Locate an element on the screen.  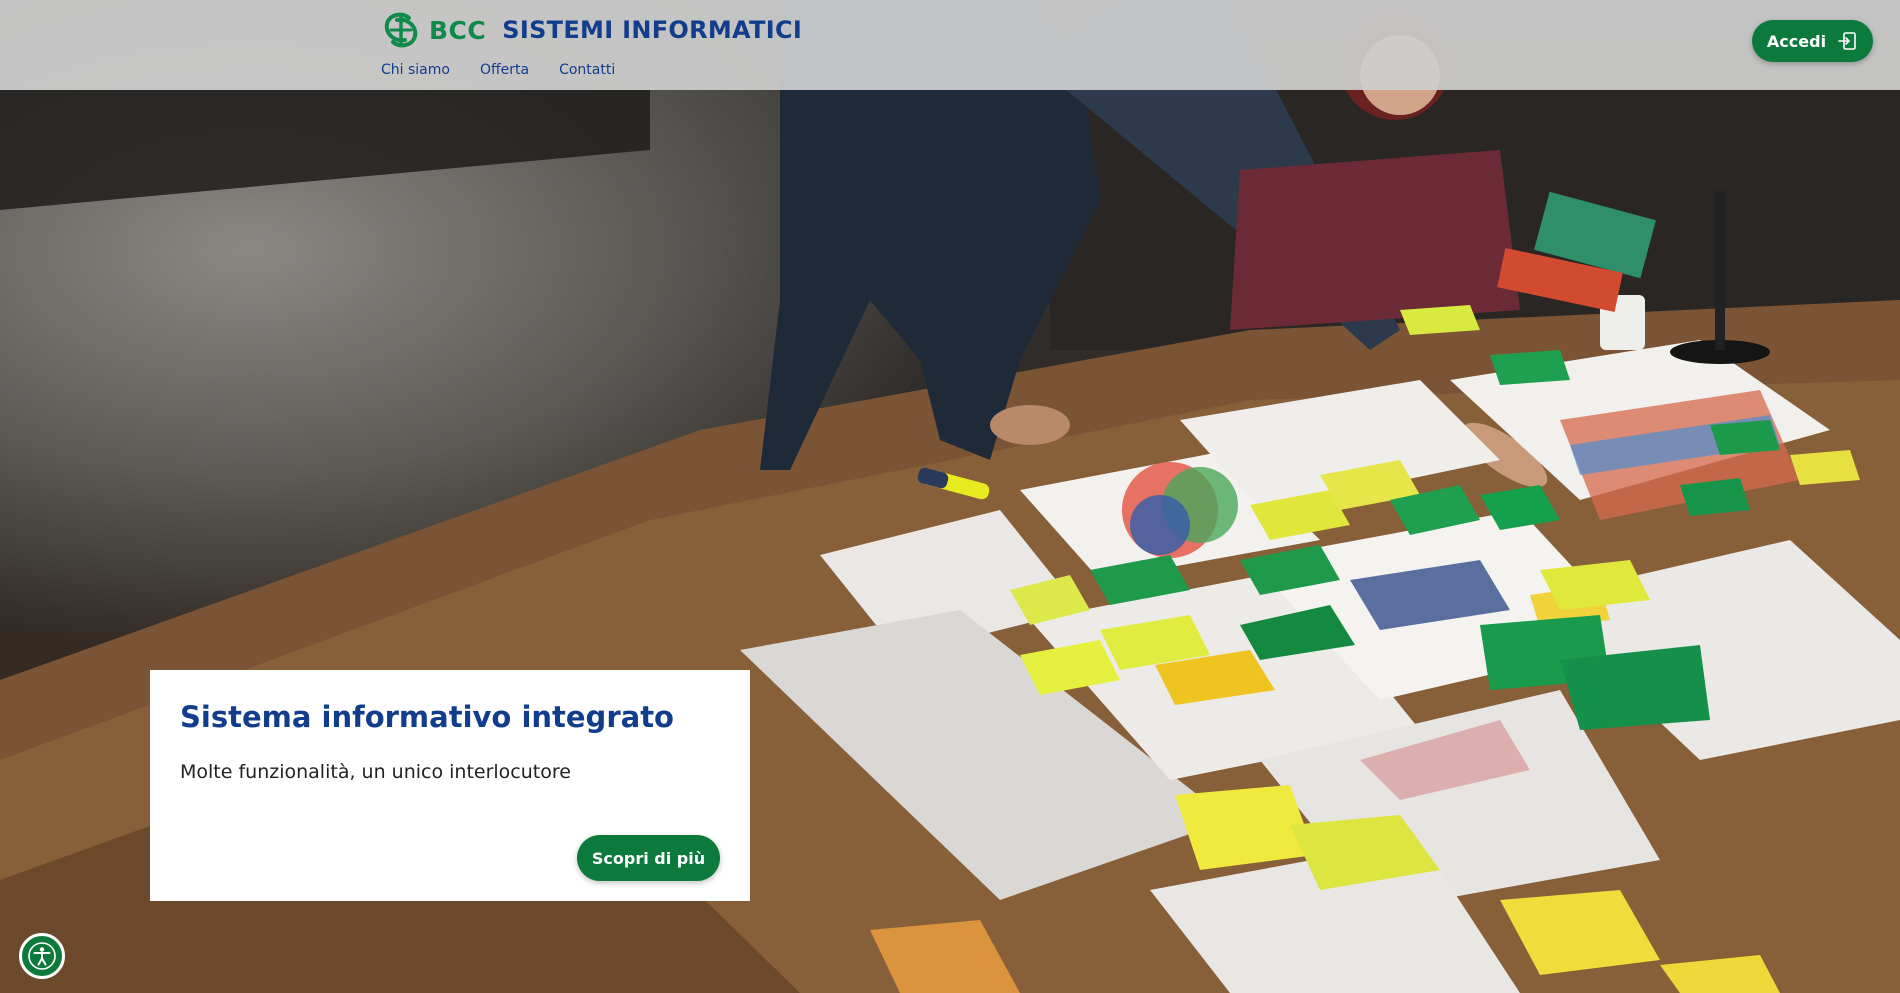
login-door-icon is located at coordinates (1847, 41).